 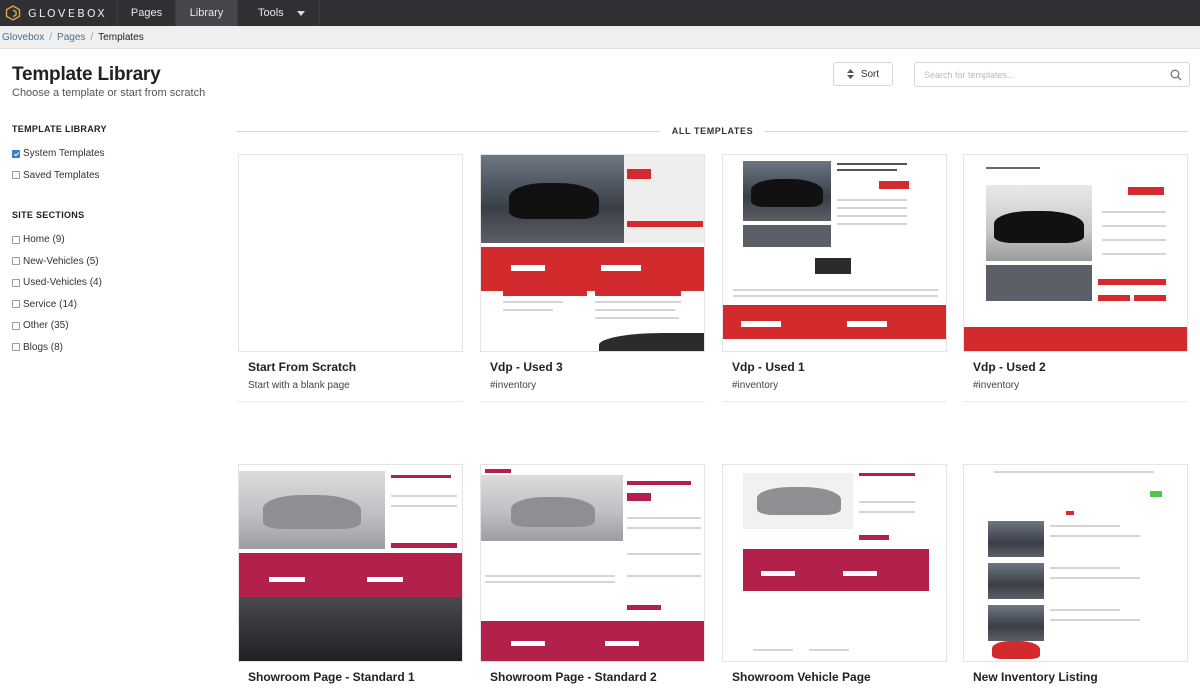 What do you see at coordinates (1009, 367) in the screenshot?
I see `template-title: Vdp - Used 2` at bounding box center [1009, 367].